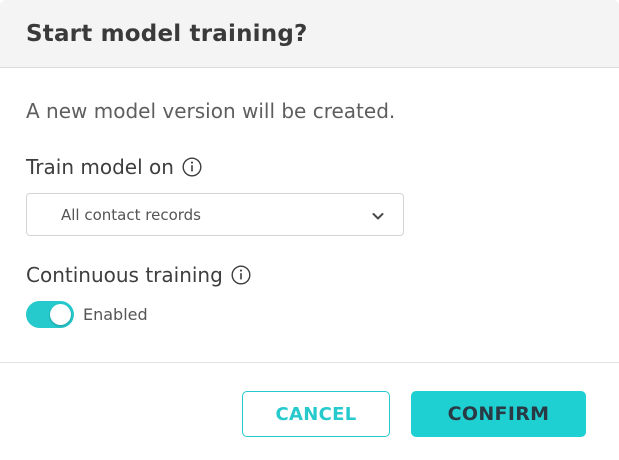 This screenshot has width=619, height=460. What do you see at coordinates (309, 275) in the screenshot?
I see `continuous-training-label-row: Continuous training` at bounding box center [309, 275].